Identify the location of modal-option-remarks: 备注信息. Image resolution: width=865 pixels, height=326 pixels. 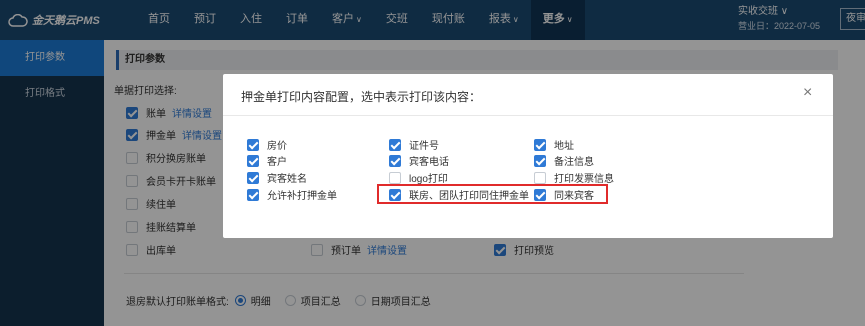
(564, 160).